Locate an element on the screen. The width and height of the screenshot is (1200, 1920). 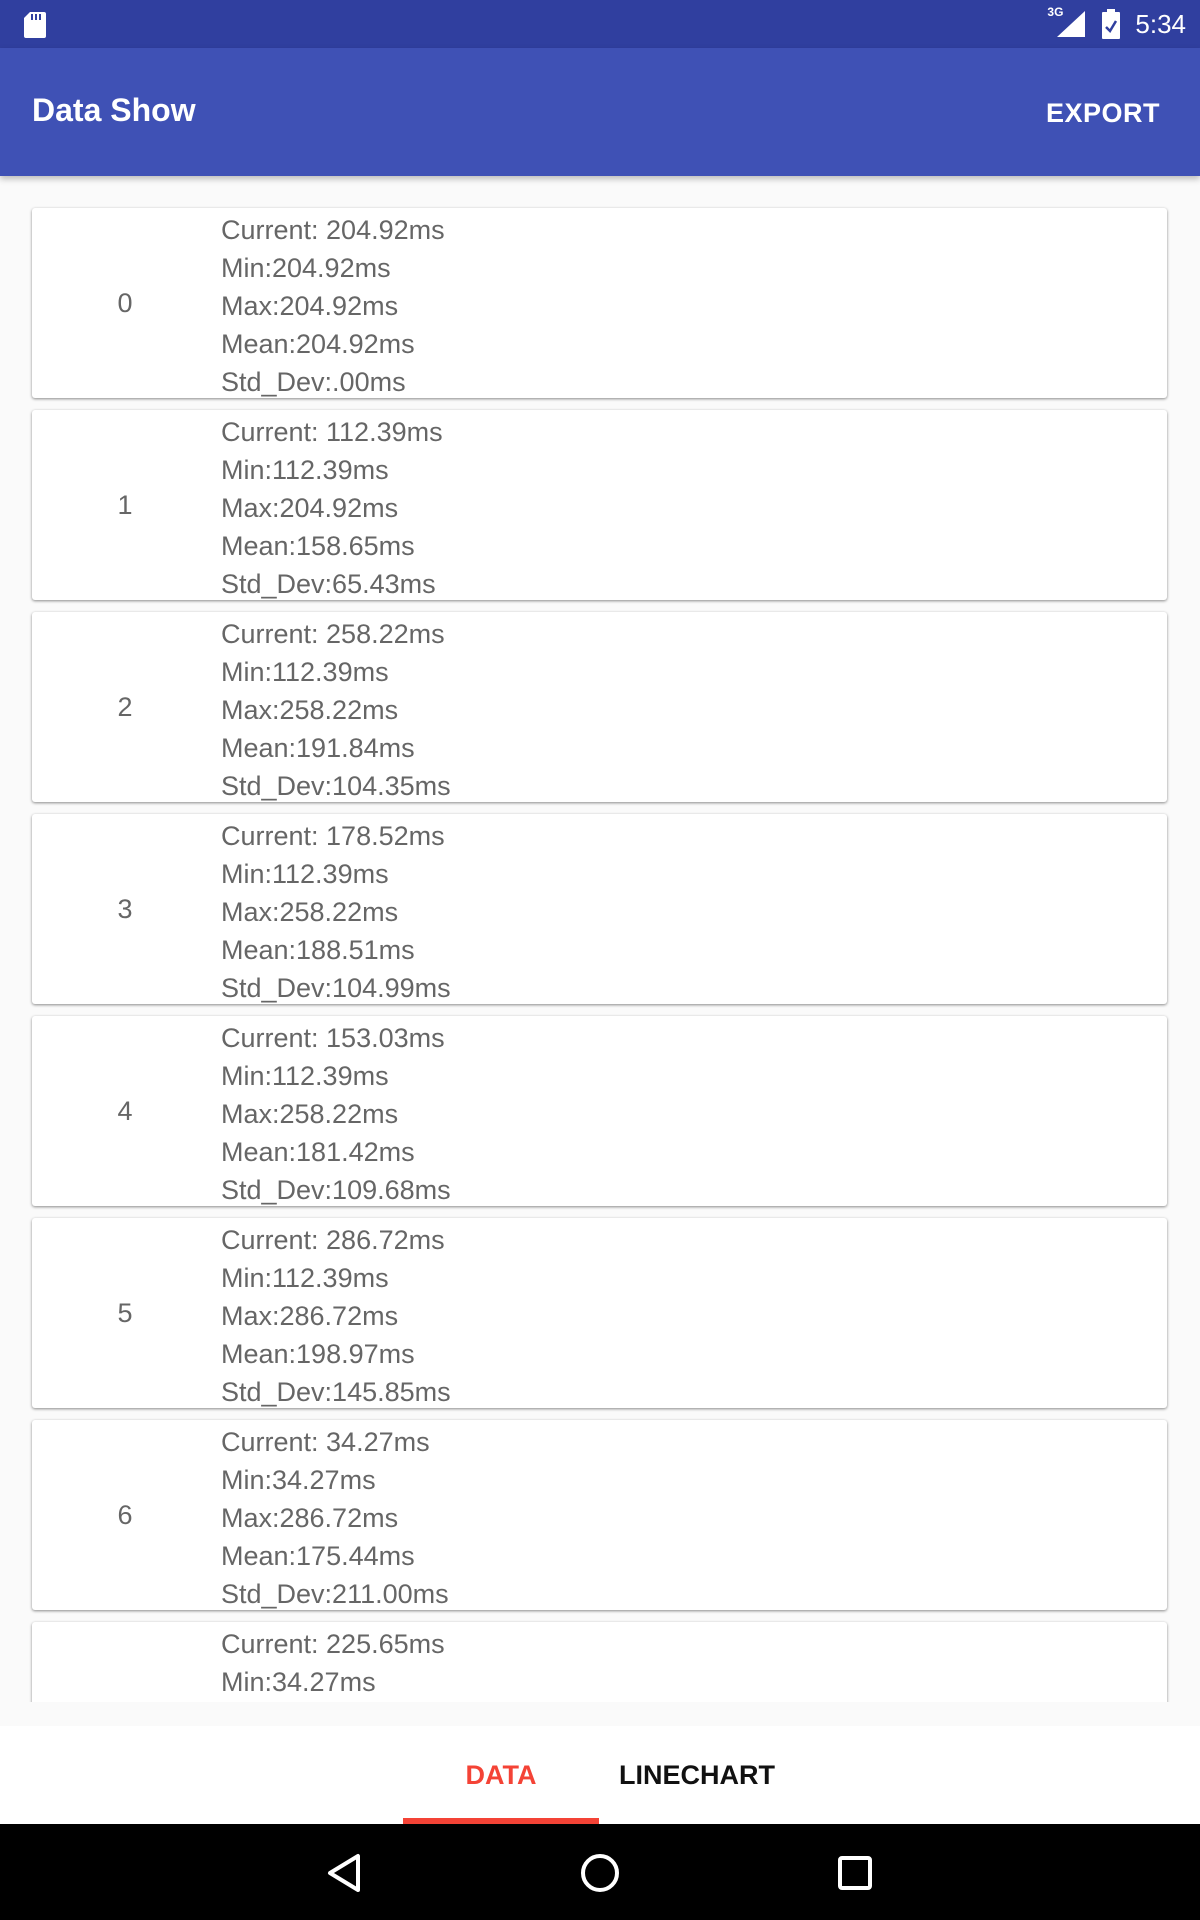
item-index: 1 is located at coordinates (125, 504).